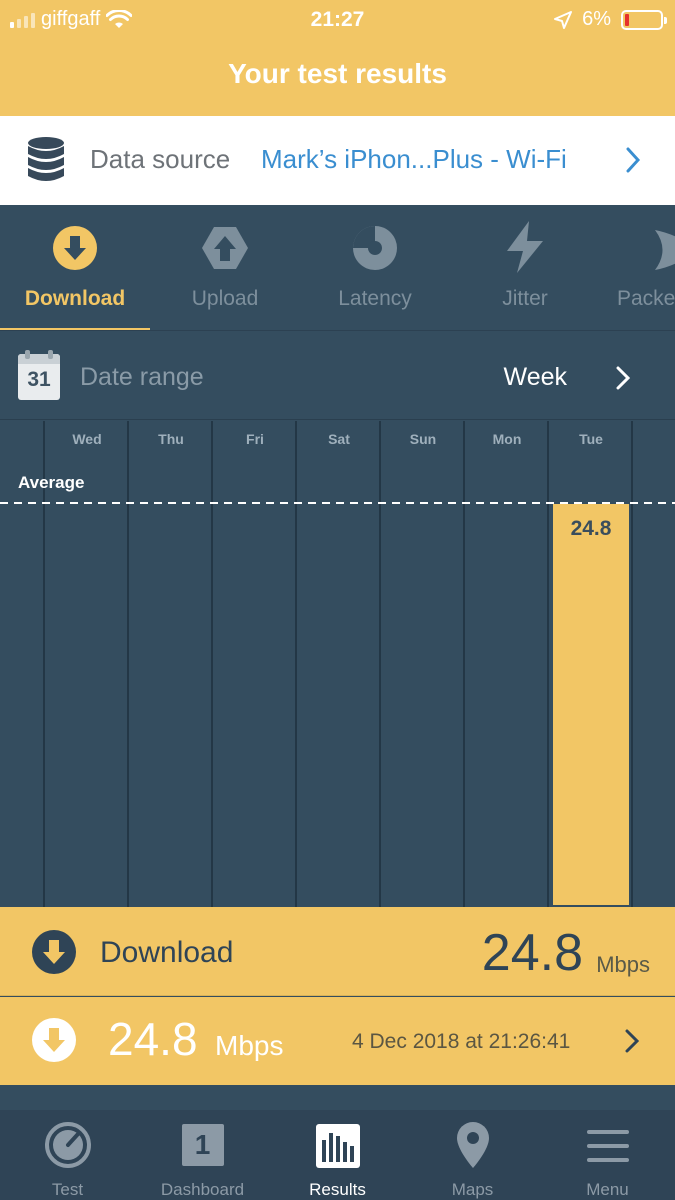 The image size is (675, 1200). Describe the element at coordinates (472, 1145) in the screenshot. I see `map-pin-icon` at that location.